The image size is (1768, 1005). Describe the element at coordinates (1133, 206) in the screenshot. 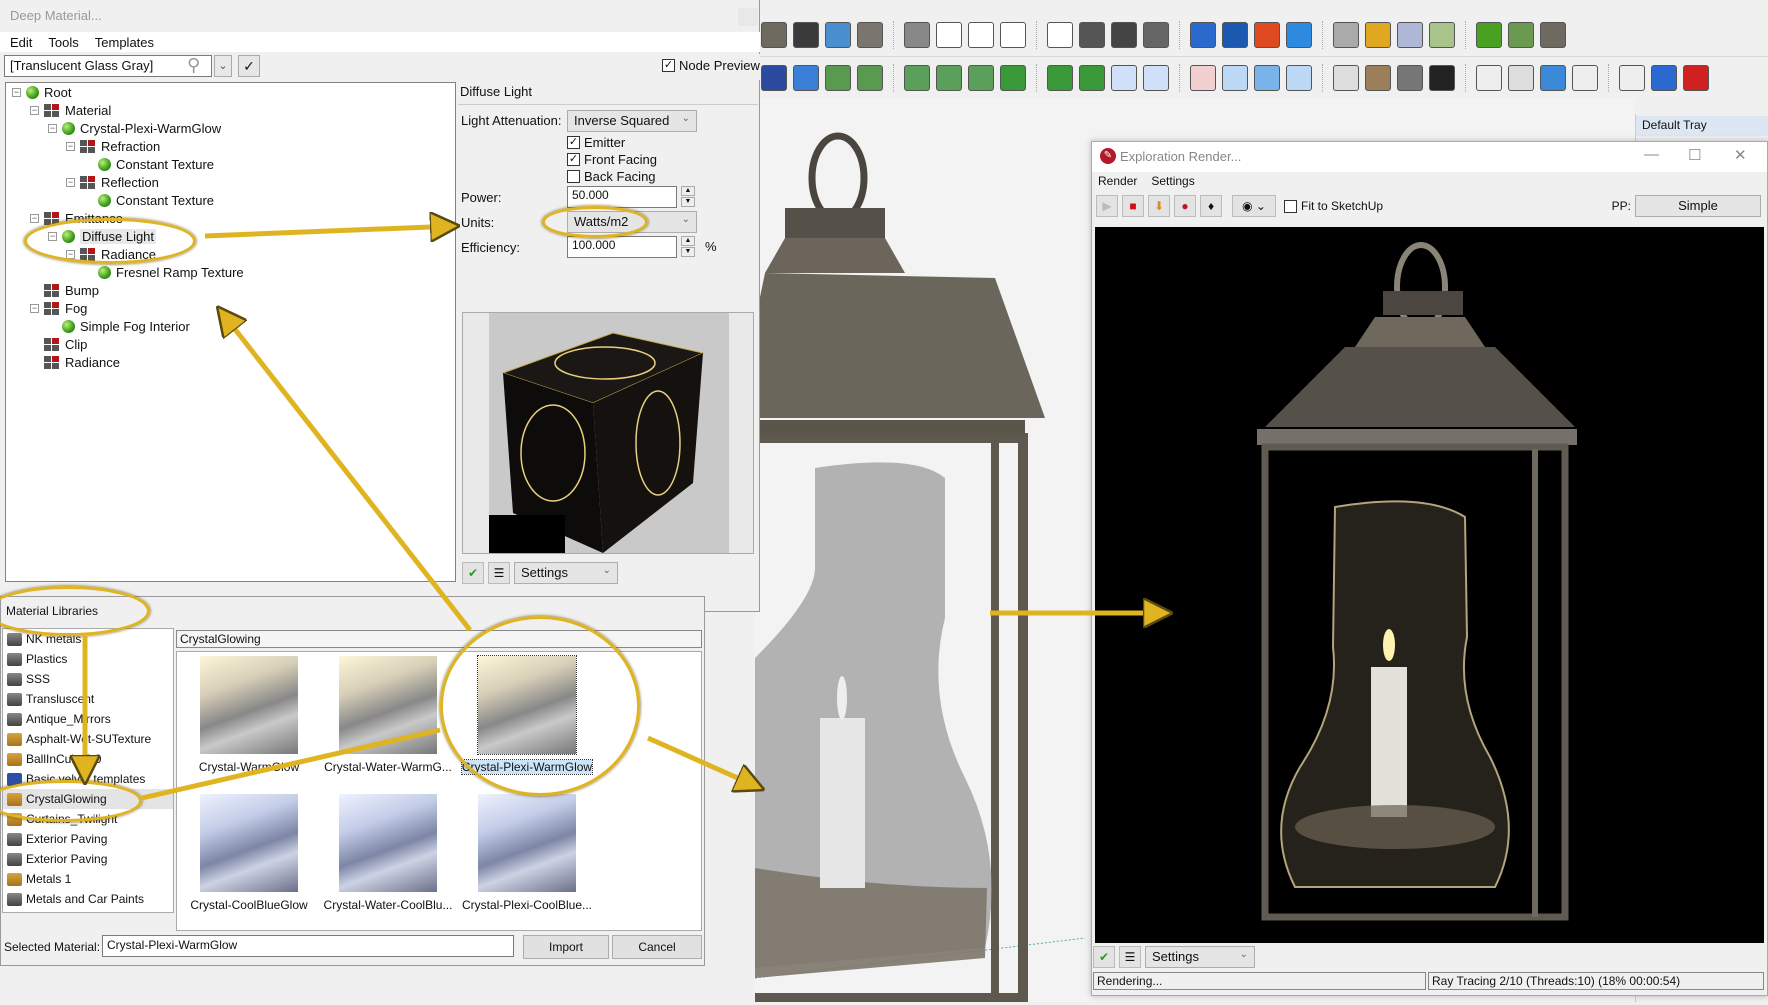

I see `stop-icon: ■` at that location.